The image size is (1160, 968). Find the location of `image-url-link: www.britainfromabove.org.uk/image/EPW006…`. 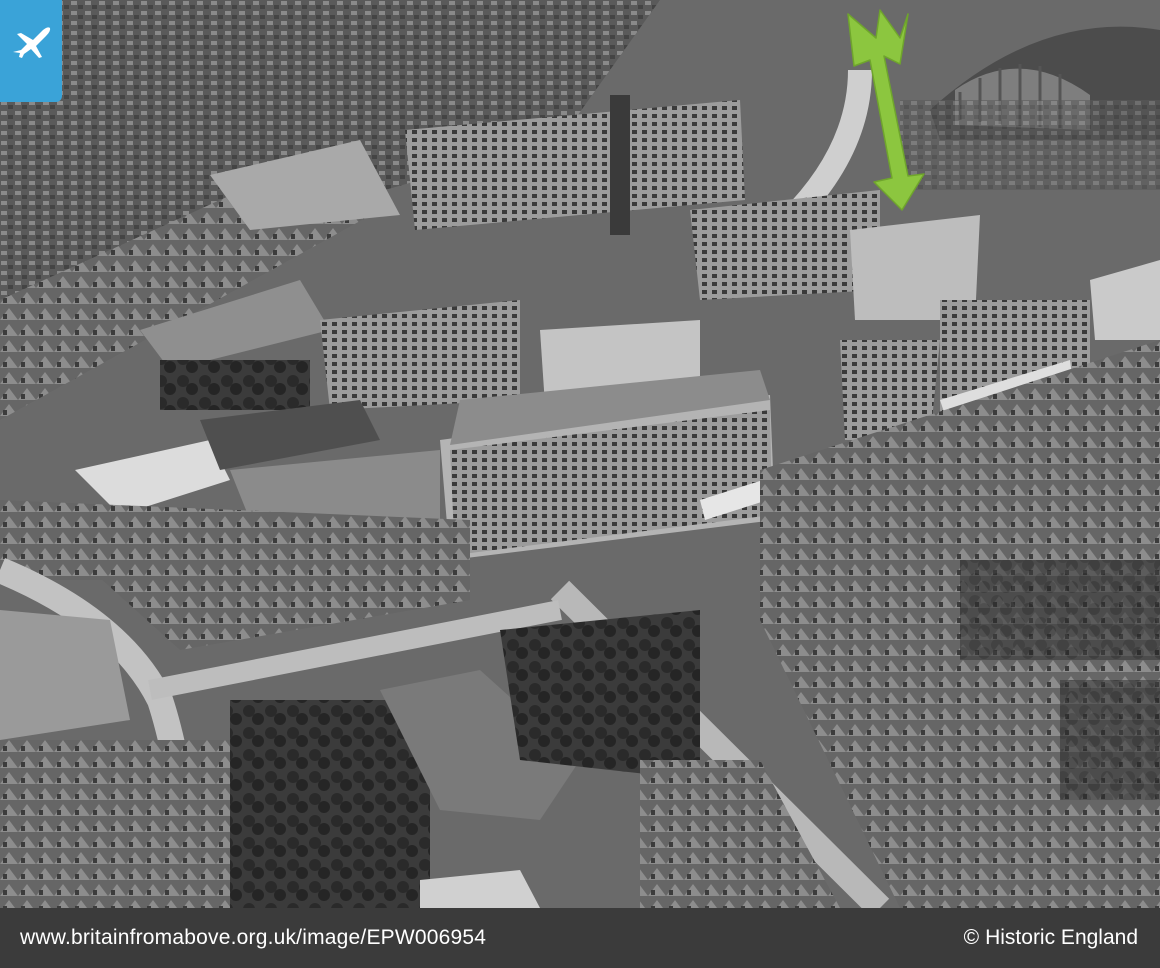

image-url-link: www.britainfromabove.org.uk/image/EPW006… is located at coordinates (253, 938).